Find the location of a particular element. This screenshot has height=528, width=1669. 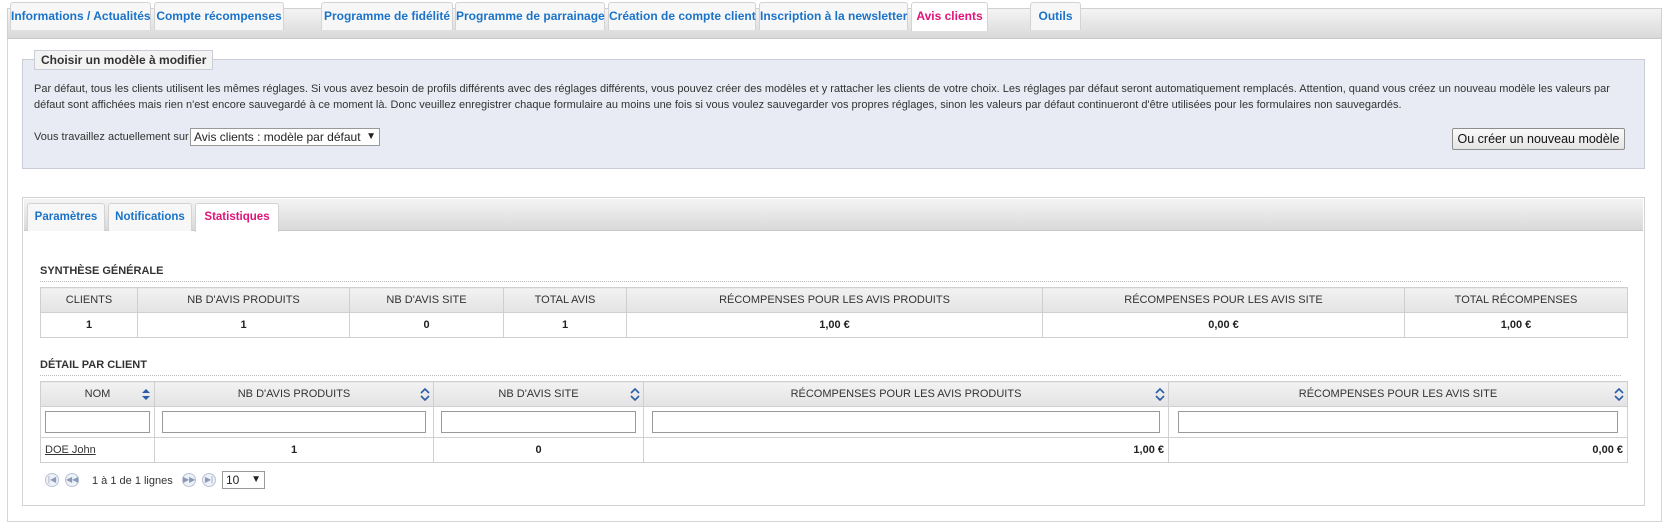

sortable-header-recompenses-produits: RÉCOMPENSES POUR LES AVIS PRODUITS is located at coordinates (906, 394).